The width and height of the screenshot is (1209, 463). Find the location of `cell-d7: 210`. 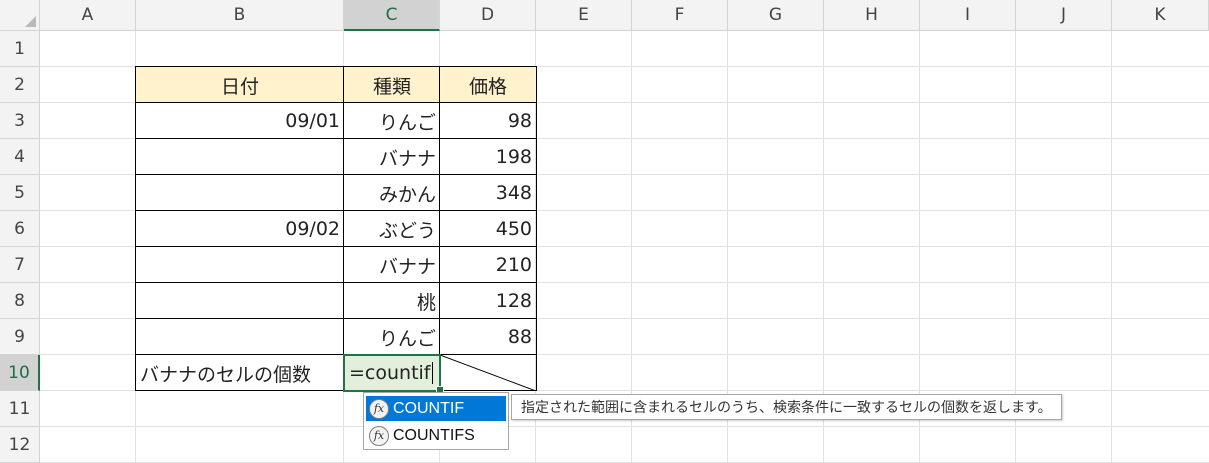

cell-d7: 210 is located at coordinates (488, 265).